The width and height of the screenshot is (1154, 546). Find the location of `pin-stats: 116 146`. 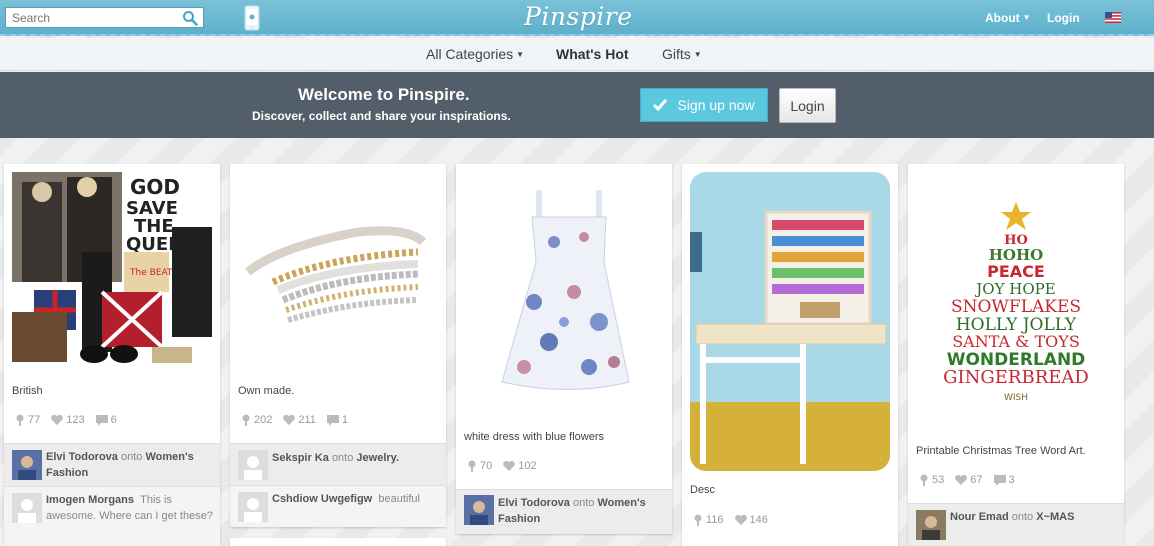

pin-stats: 116 146 is located at coordinates (735, 520).